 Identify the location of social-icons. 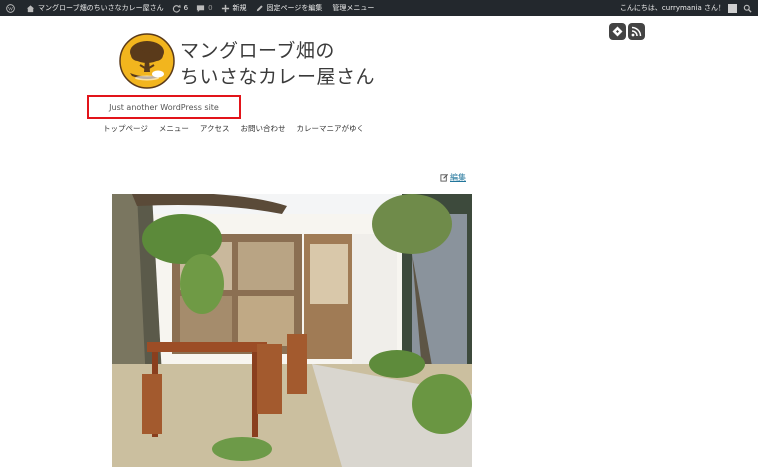
(628, 31).